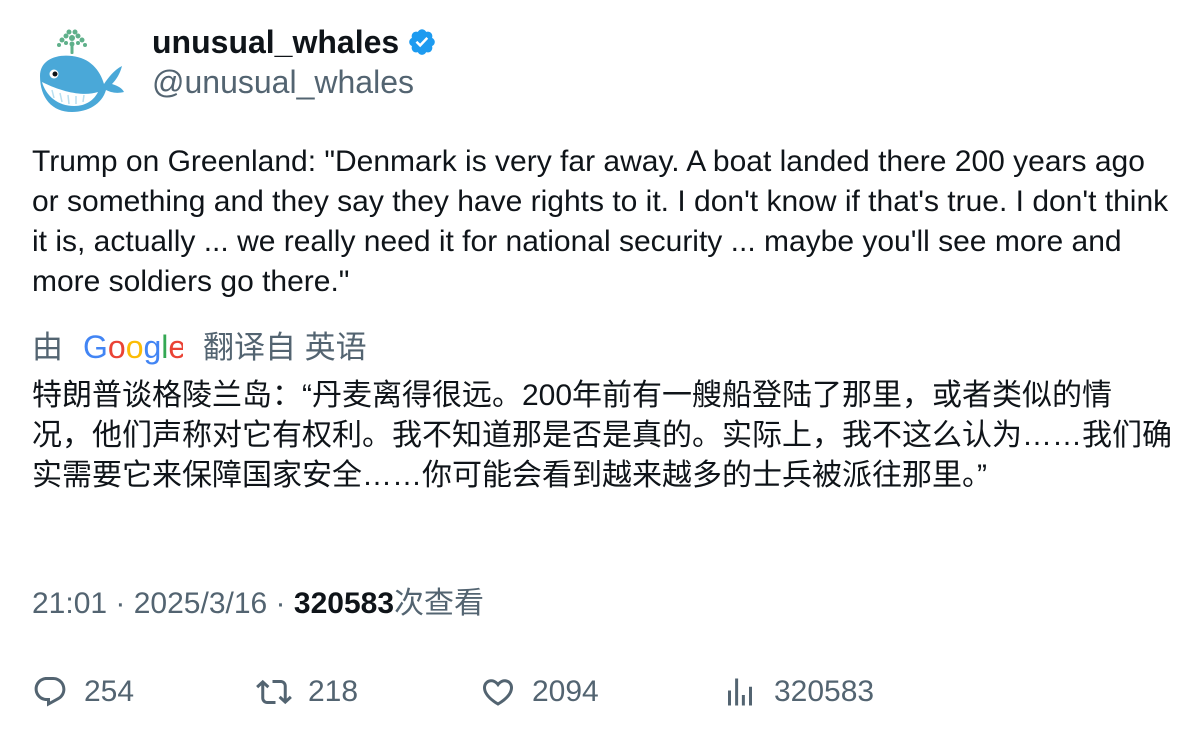 This screenshot has width=1196, height=738. What do you see at coordinates (109, 691) in the screenshot?
I see `reply-count: 254` at bounding box center [109, 691].